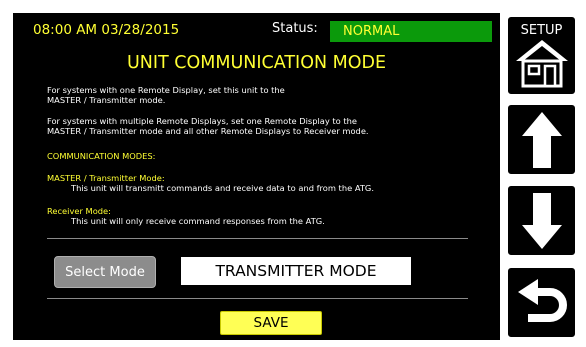 This screenshot has height=347, width=586. I want to click on info-para1-line2: MASTER / Transmitter mode., so click(106, 100).